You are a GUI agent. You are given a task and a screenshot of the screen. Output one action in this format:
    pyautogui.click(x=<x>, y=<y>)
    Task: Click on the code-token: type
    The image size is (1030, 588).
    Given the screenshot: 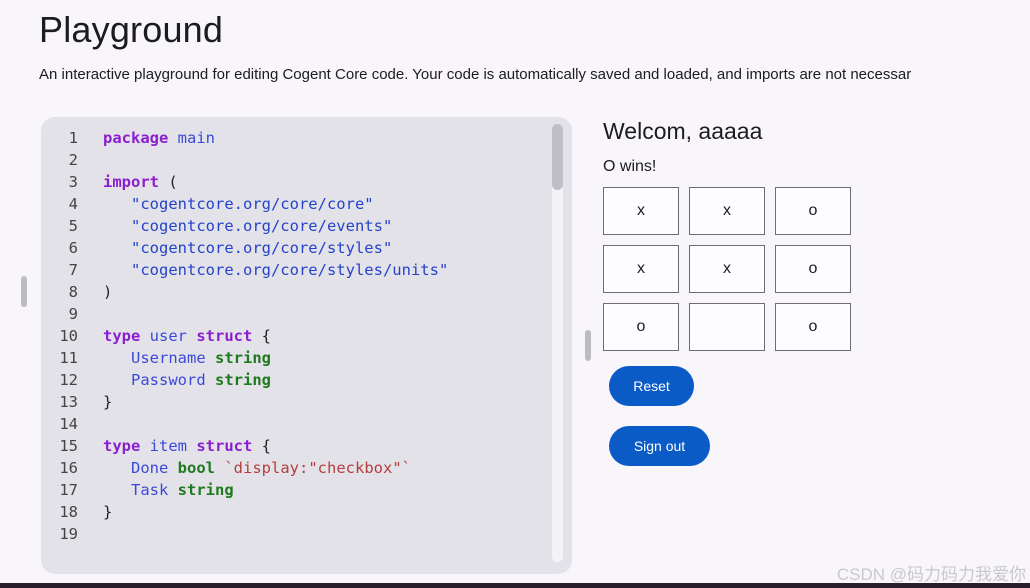 What is the action you would take?
    pyautogui.click(x=122, y=336)
    